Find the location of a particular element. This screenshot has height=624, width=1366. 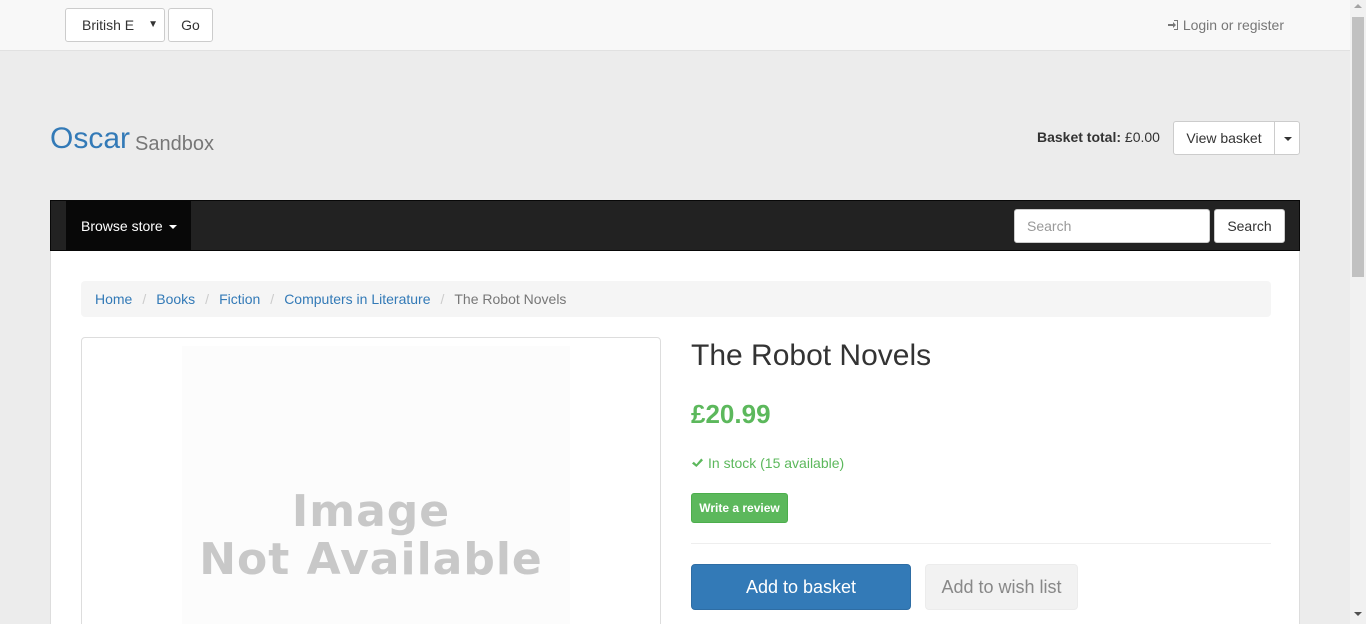

browse-store-label: Browse store is located at coordinates (122, 226).